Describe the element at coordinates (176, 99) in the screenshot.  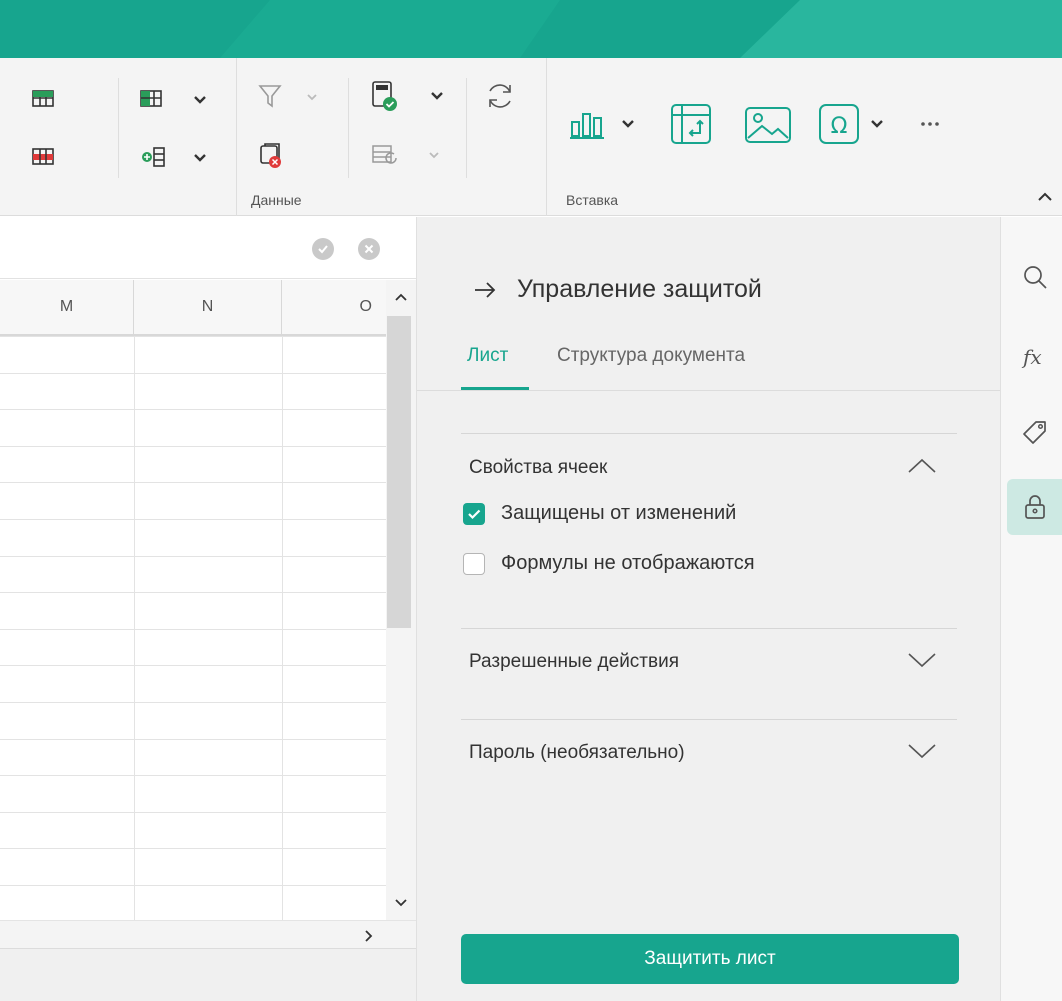
I see `insert-cells-icon` at that location.